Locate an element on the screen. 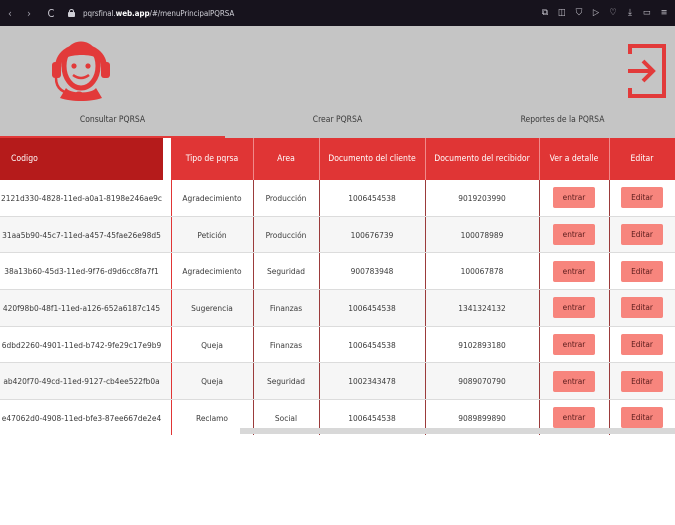 The width and height of the screenshot is (675, 525). download-icon: ⤓ is located at coordinates (630, 13).